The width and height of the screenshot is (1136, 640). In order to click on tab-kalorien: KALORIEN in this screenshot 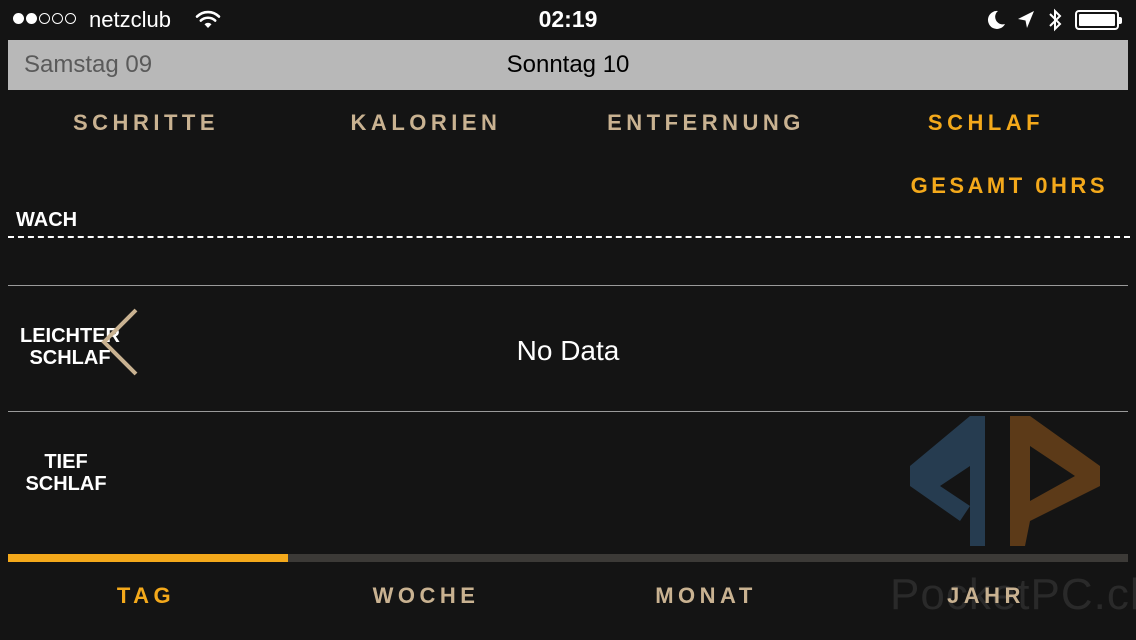, I will do `click(426, 123)`.